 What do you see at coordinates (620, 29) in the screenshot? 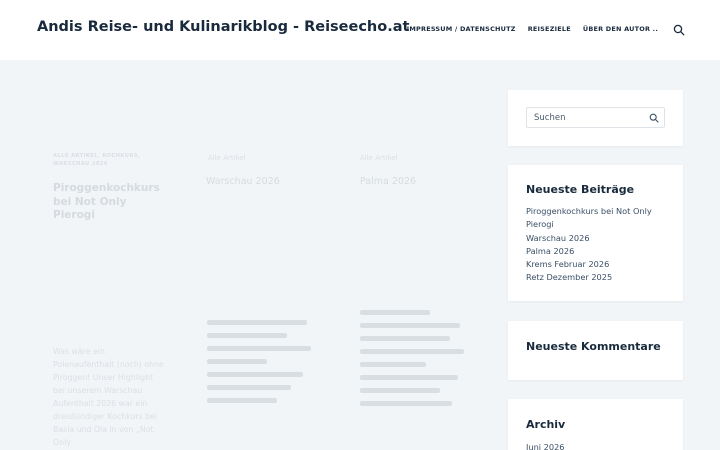
I see `nav-item-ueber-den-autor: ÜBER DEN AUTOR ..` at bounding box center [620, 29].